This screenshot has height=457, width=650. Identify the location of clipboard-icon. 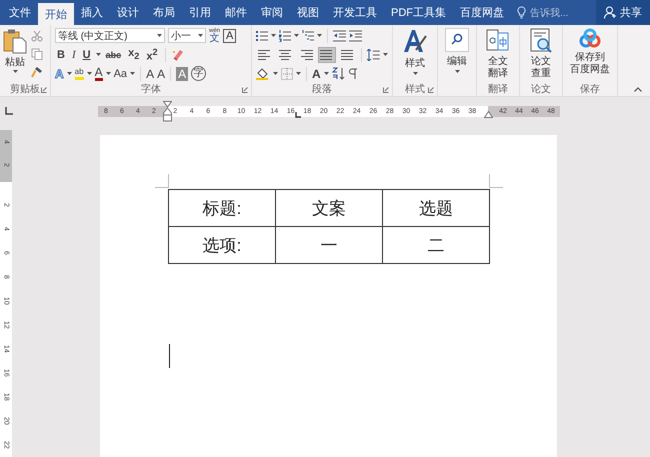
(15, 41).